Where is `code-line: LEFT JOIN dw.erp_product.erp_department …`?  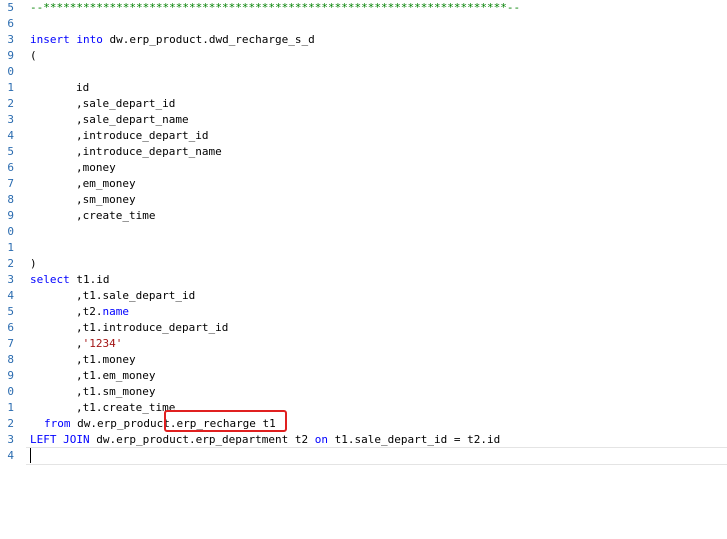
code-line: LEFT JOIN dw.erp_product.erp_department … is located at coordinates (265, 440).